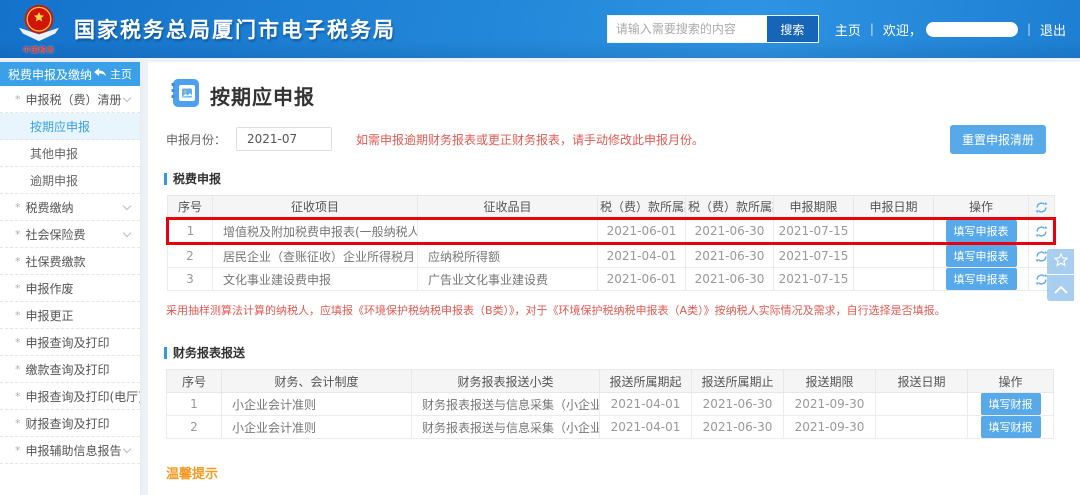 The height and width of the screenshot is (495, 1080). What do you see at coordinates (121, 74) in the screenshot?
I see `sidebar-home-label: 主页` at bounding box center [121, 74].